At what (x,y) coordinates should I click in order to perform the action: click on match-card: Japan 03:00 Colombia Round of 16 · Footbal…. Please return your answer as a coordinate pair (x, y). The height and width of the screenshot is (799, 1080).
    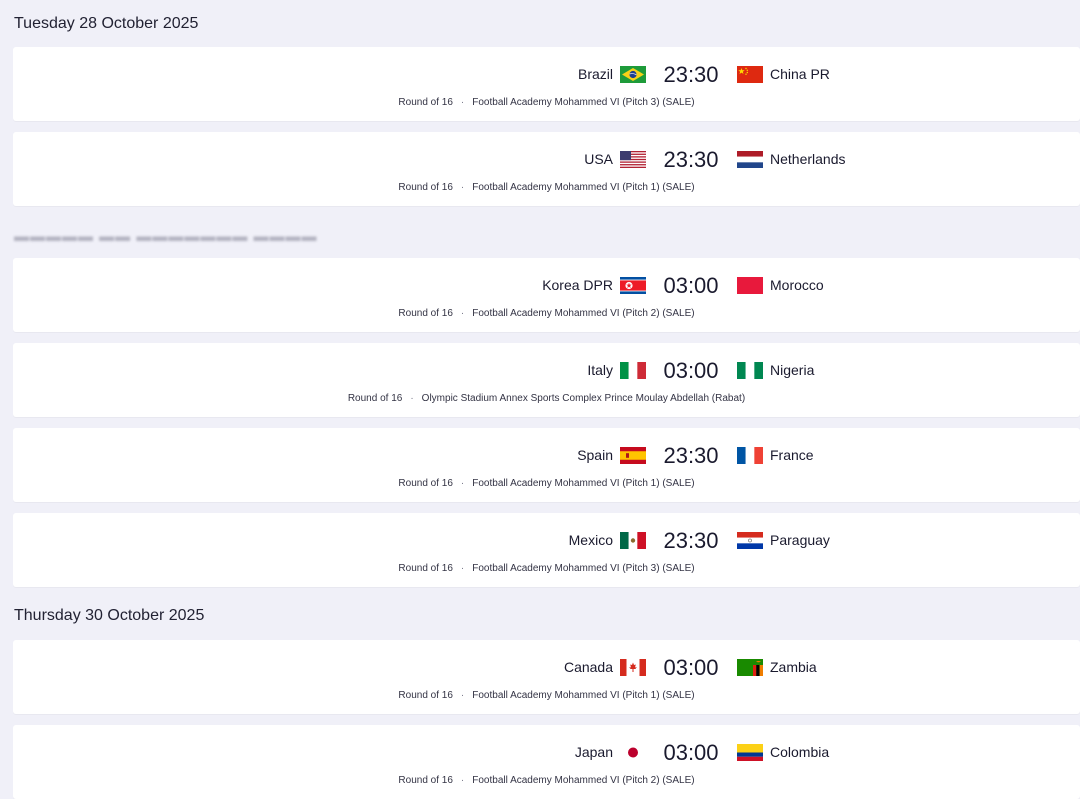
    Looking at the image, I should click on (546, 762).